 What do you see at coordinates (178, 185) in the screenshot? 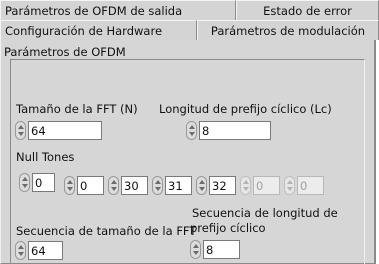
I see `null-tones-value: 31` at bounding box center [178, 185].